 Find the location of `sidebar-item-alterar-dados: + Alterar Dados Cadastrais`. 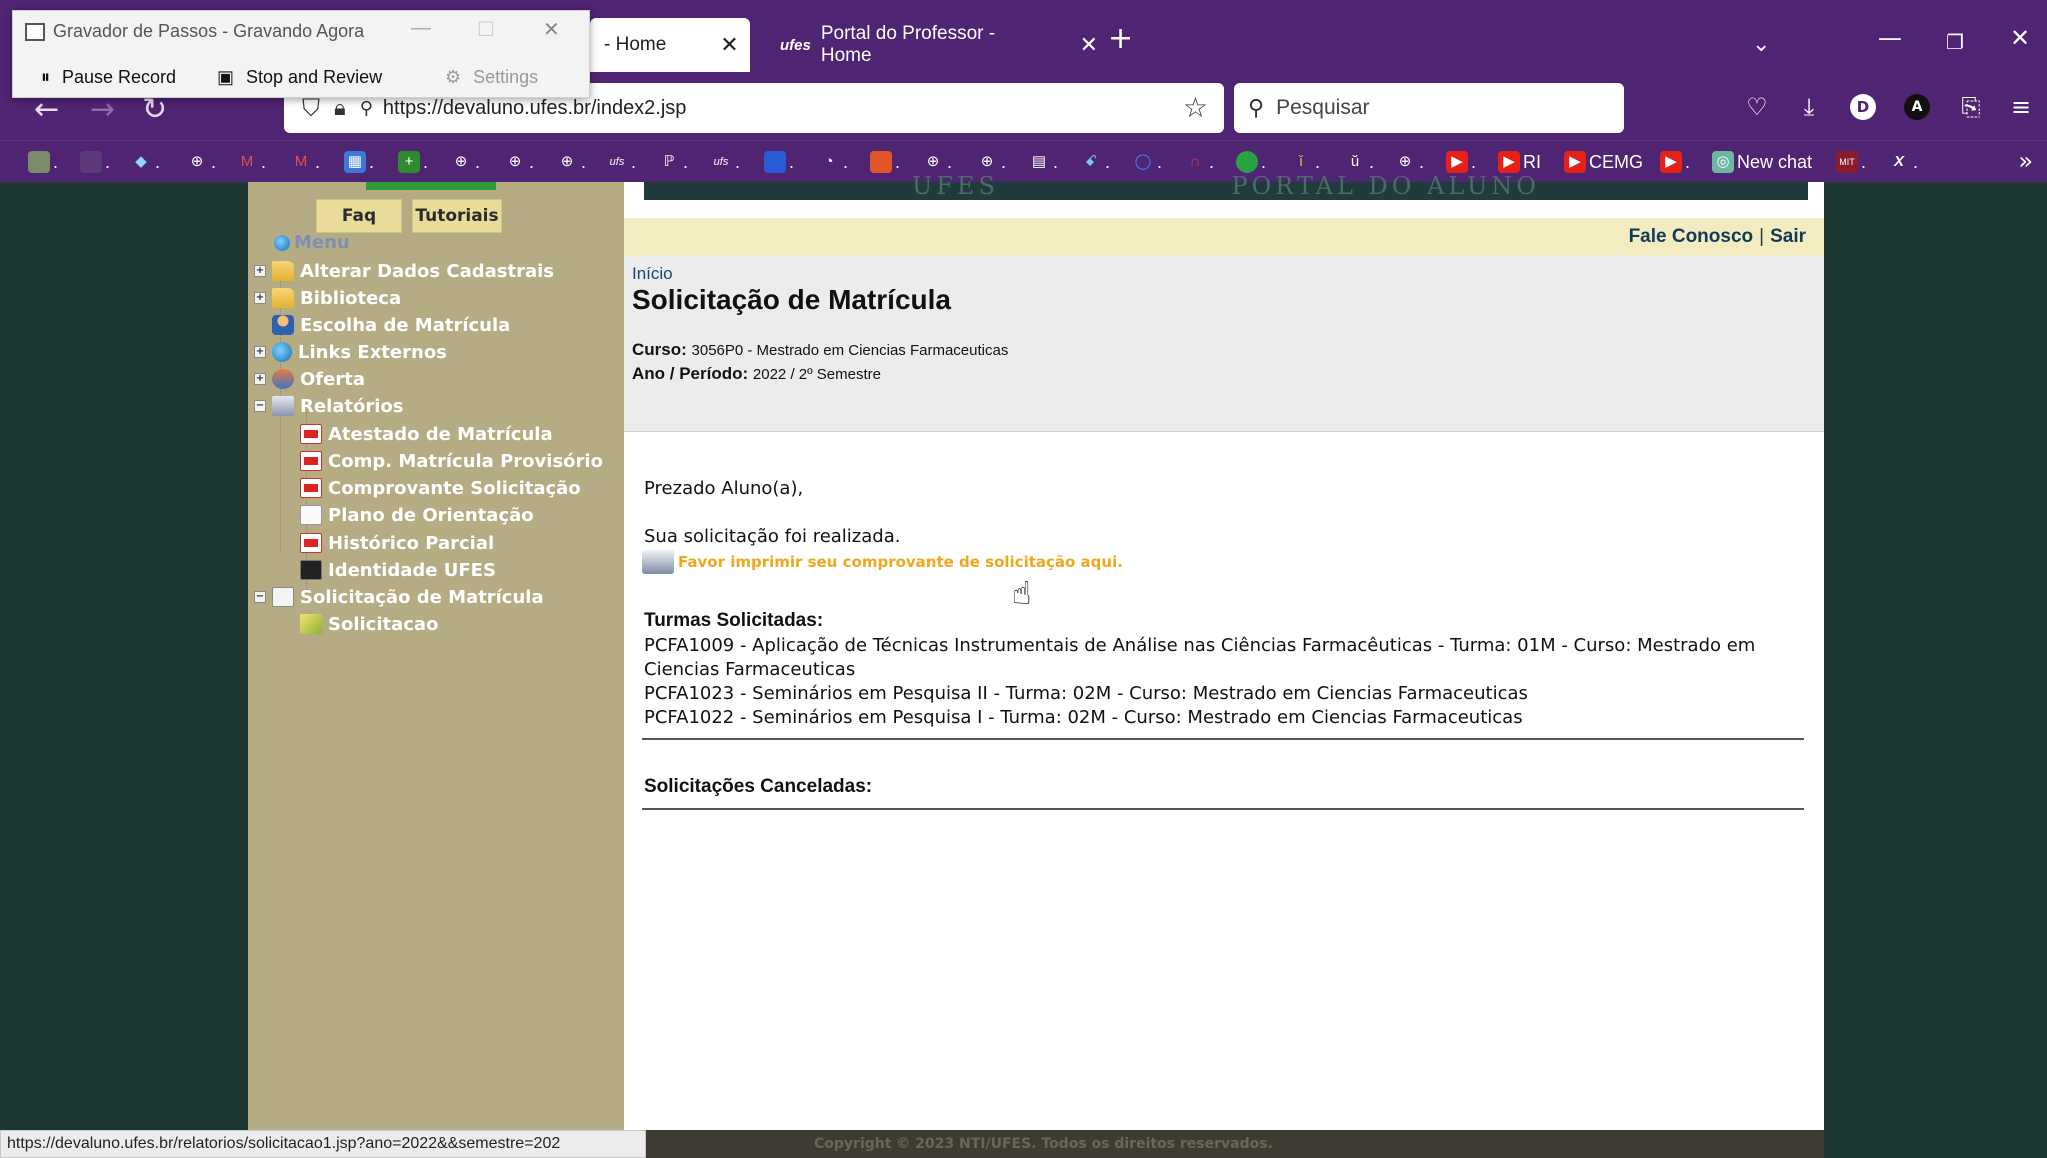

sidebar-item-alterar-dados: + Alterar Dados Cadastrais is located at coordinates (404, 271).